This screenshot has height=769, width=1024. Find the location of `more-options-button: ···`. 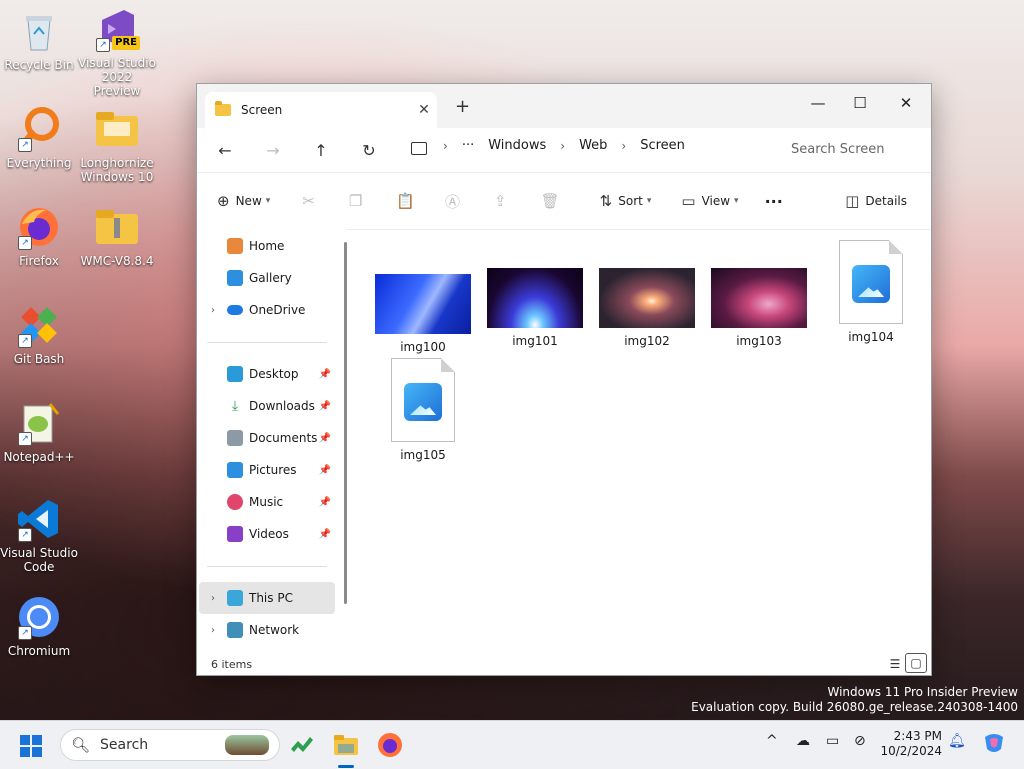

more-options-button: ··· is located at coordinates (774, 201).